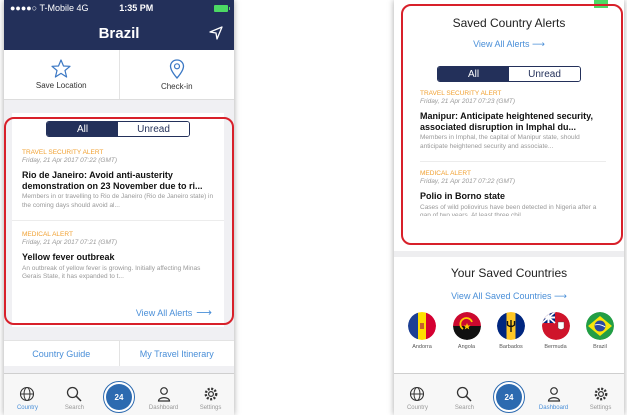  I want to click on country-item-angola: Angola, so click(467, 331).